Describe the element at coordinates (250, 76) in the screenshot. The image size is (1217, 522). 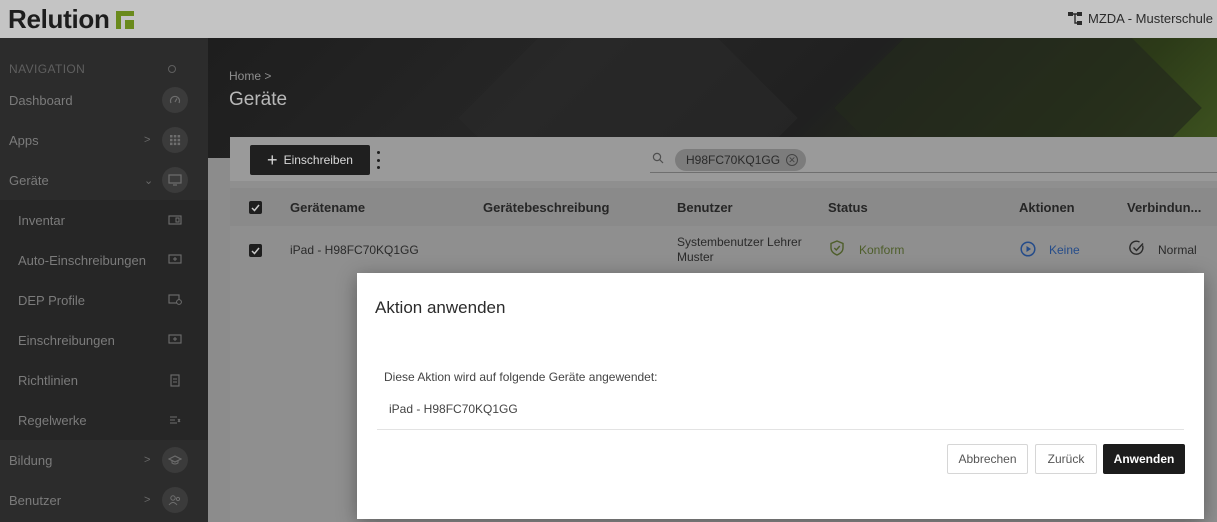
I see `breadcrumb: Home >` at that location.